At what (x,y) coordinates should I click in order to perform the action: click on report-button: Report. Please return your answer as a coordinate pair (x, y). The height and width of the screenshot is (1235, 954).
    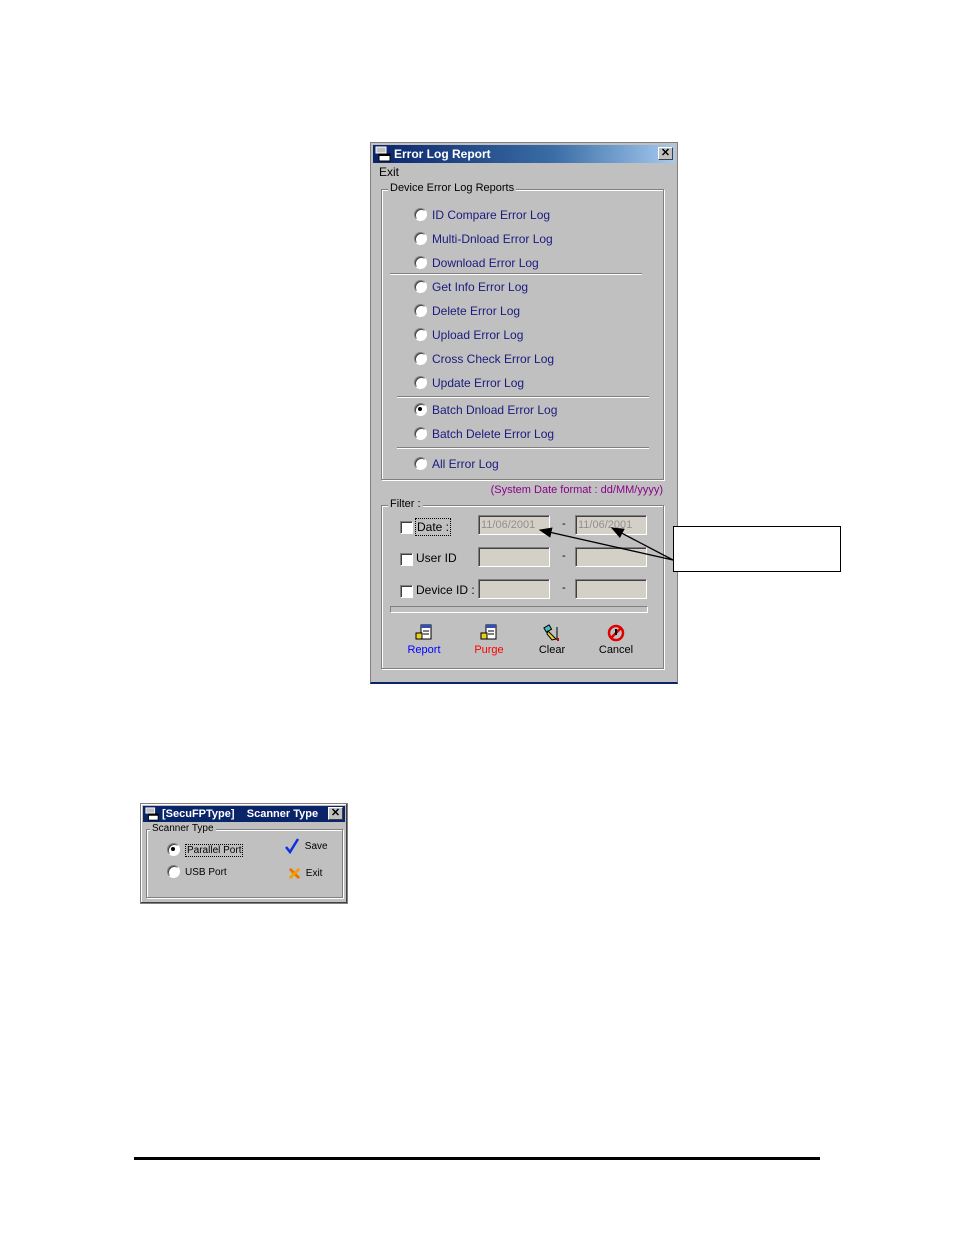
    Looking at the image, I should click on (424, 640).